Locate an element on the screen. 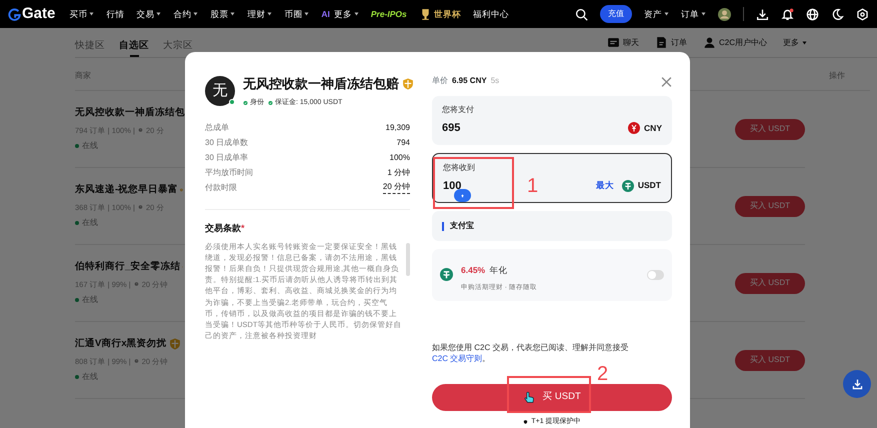  avatar-icon is located at coordinates (724, 14).